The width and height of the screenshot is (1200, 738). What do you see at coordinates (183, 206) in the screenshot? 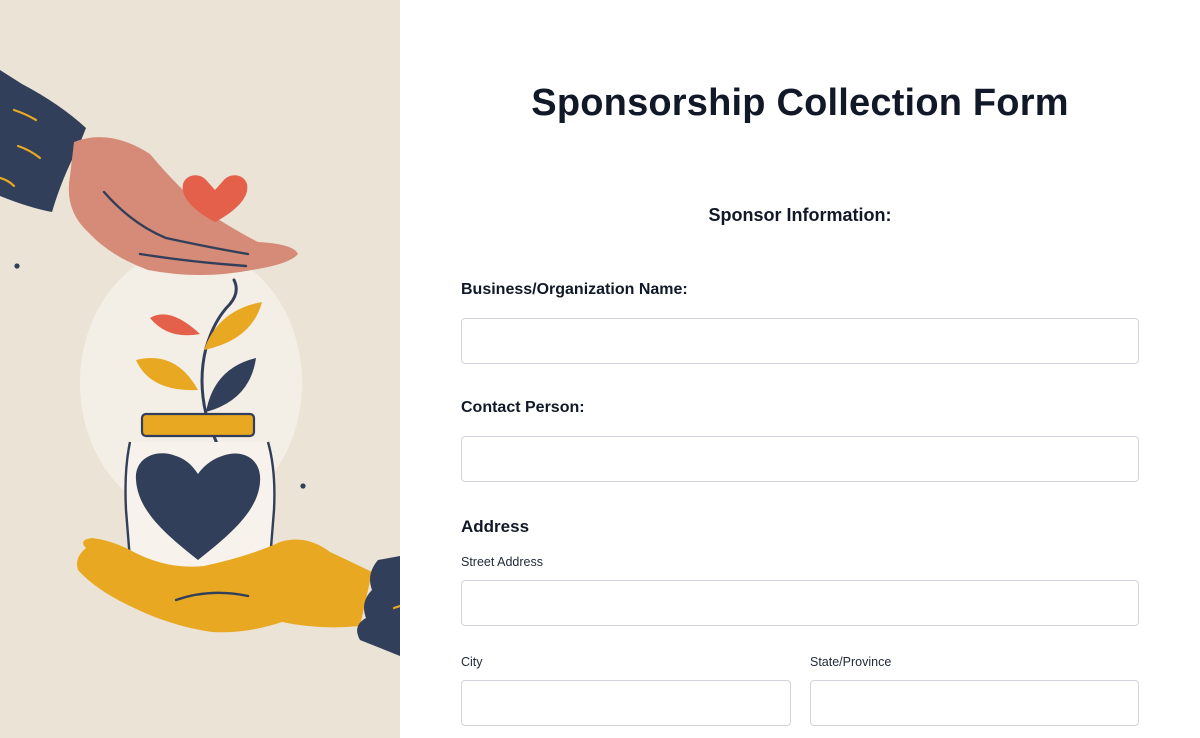
I see `top-hand` at bounding box center [183, 206].